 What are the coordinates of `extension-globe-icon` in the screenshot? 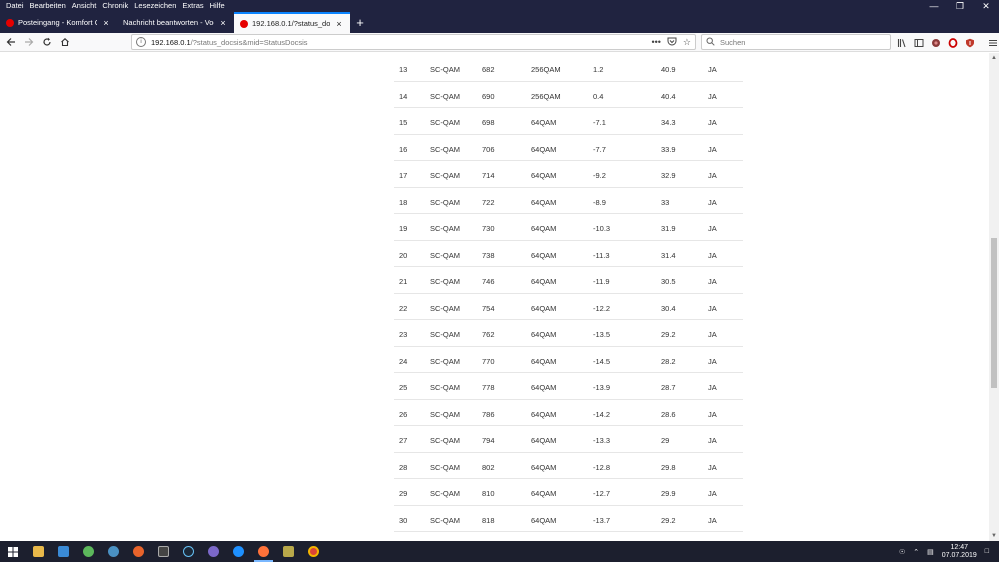 It's located at (936, 43).